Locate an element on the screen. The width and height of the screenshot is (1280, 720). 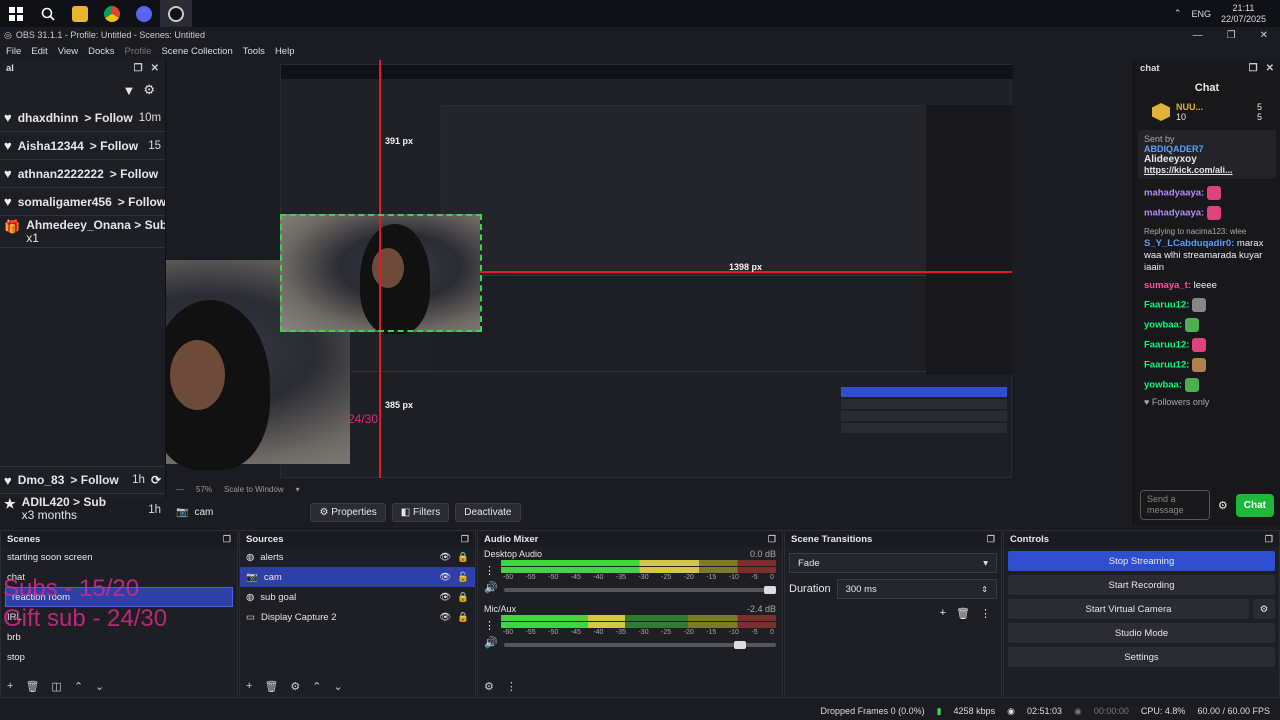
filter-icon: ◫ is located at coordinates (56, 686).